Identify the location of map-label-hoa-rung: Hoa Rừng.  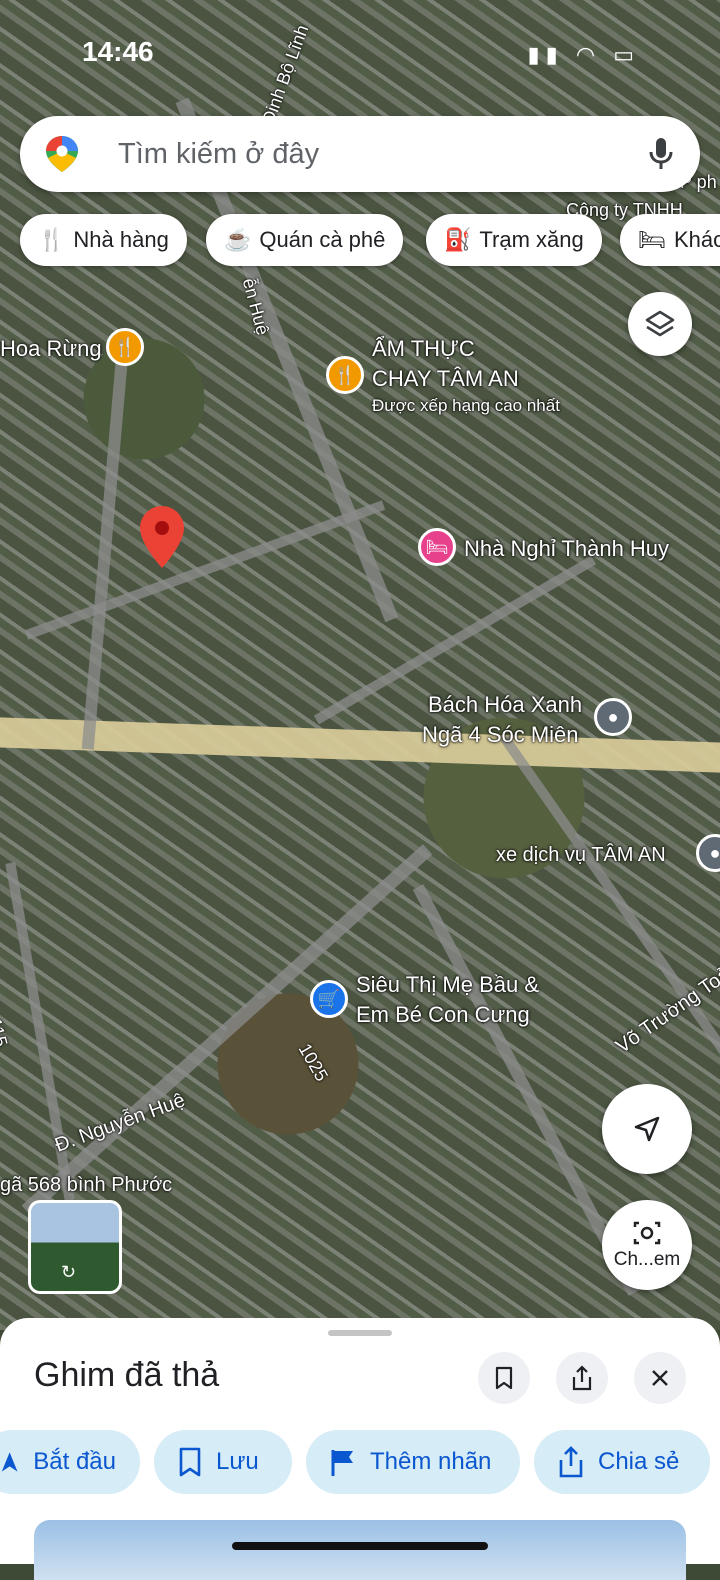
(51, 349).